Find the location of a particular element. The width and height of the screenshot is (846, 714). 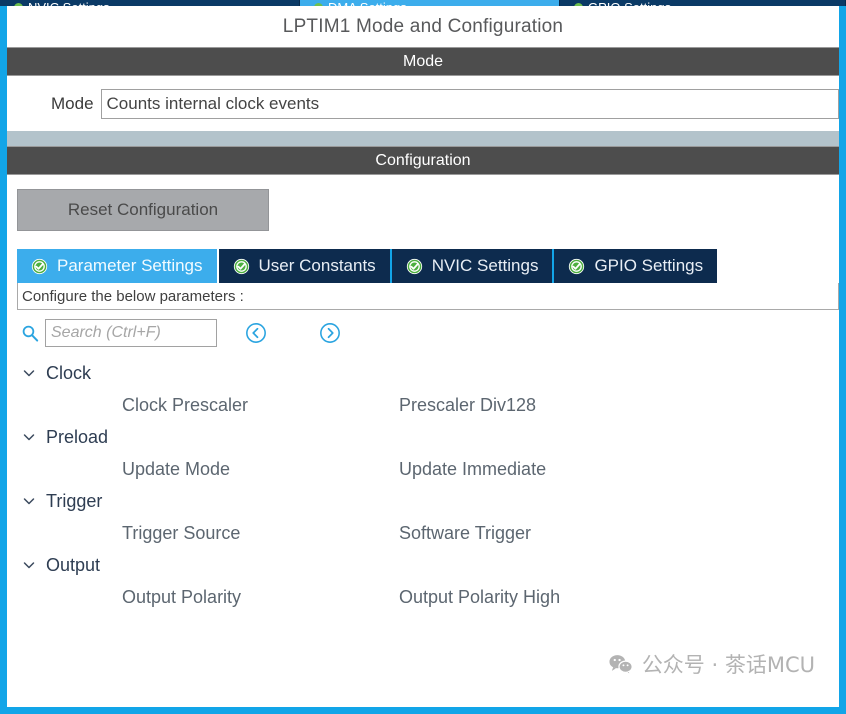

watermark-text: 公众号 · 茶话MCU is located at coordinates (728, 665).